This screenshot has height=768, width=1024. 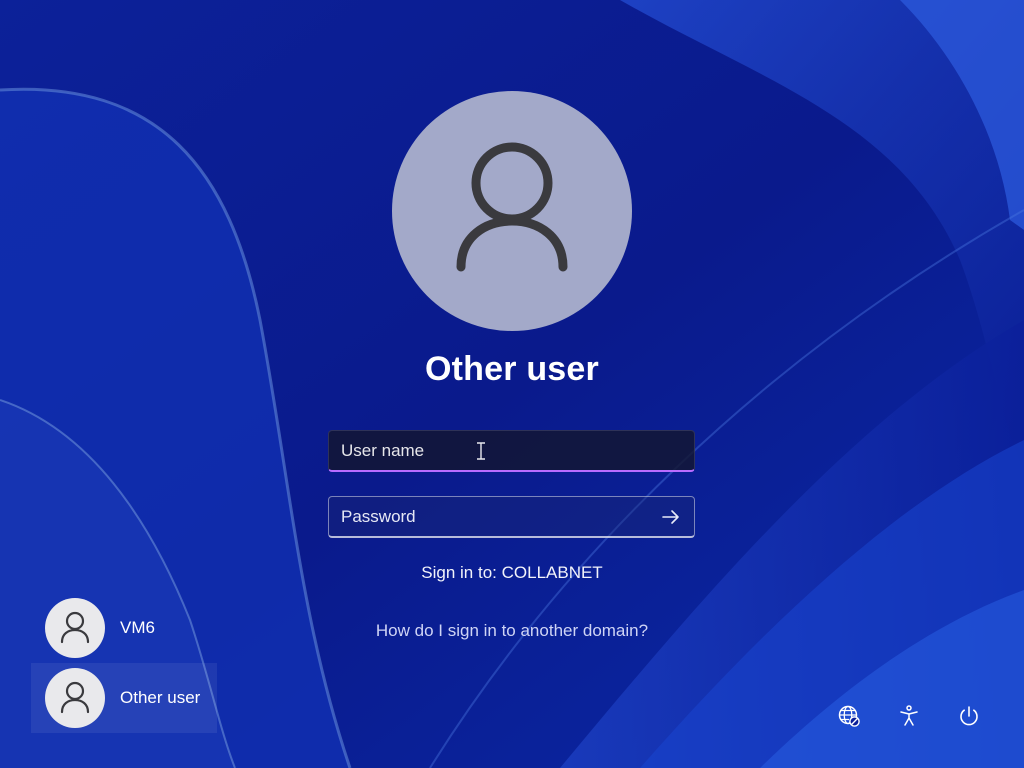 I want to click on user-tile-name: Other user, so click(x=160, y=697).